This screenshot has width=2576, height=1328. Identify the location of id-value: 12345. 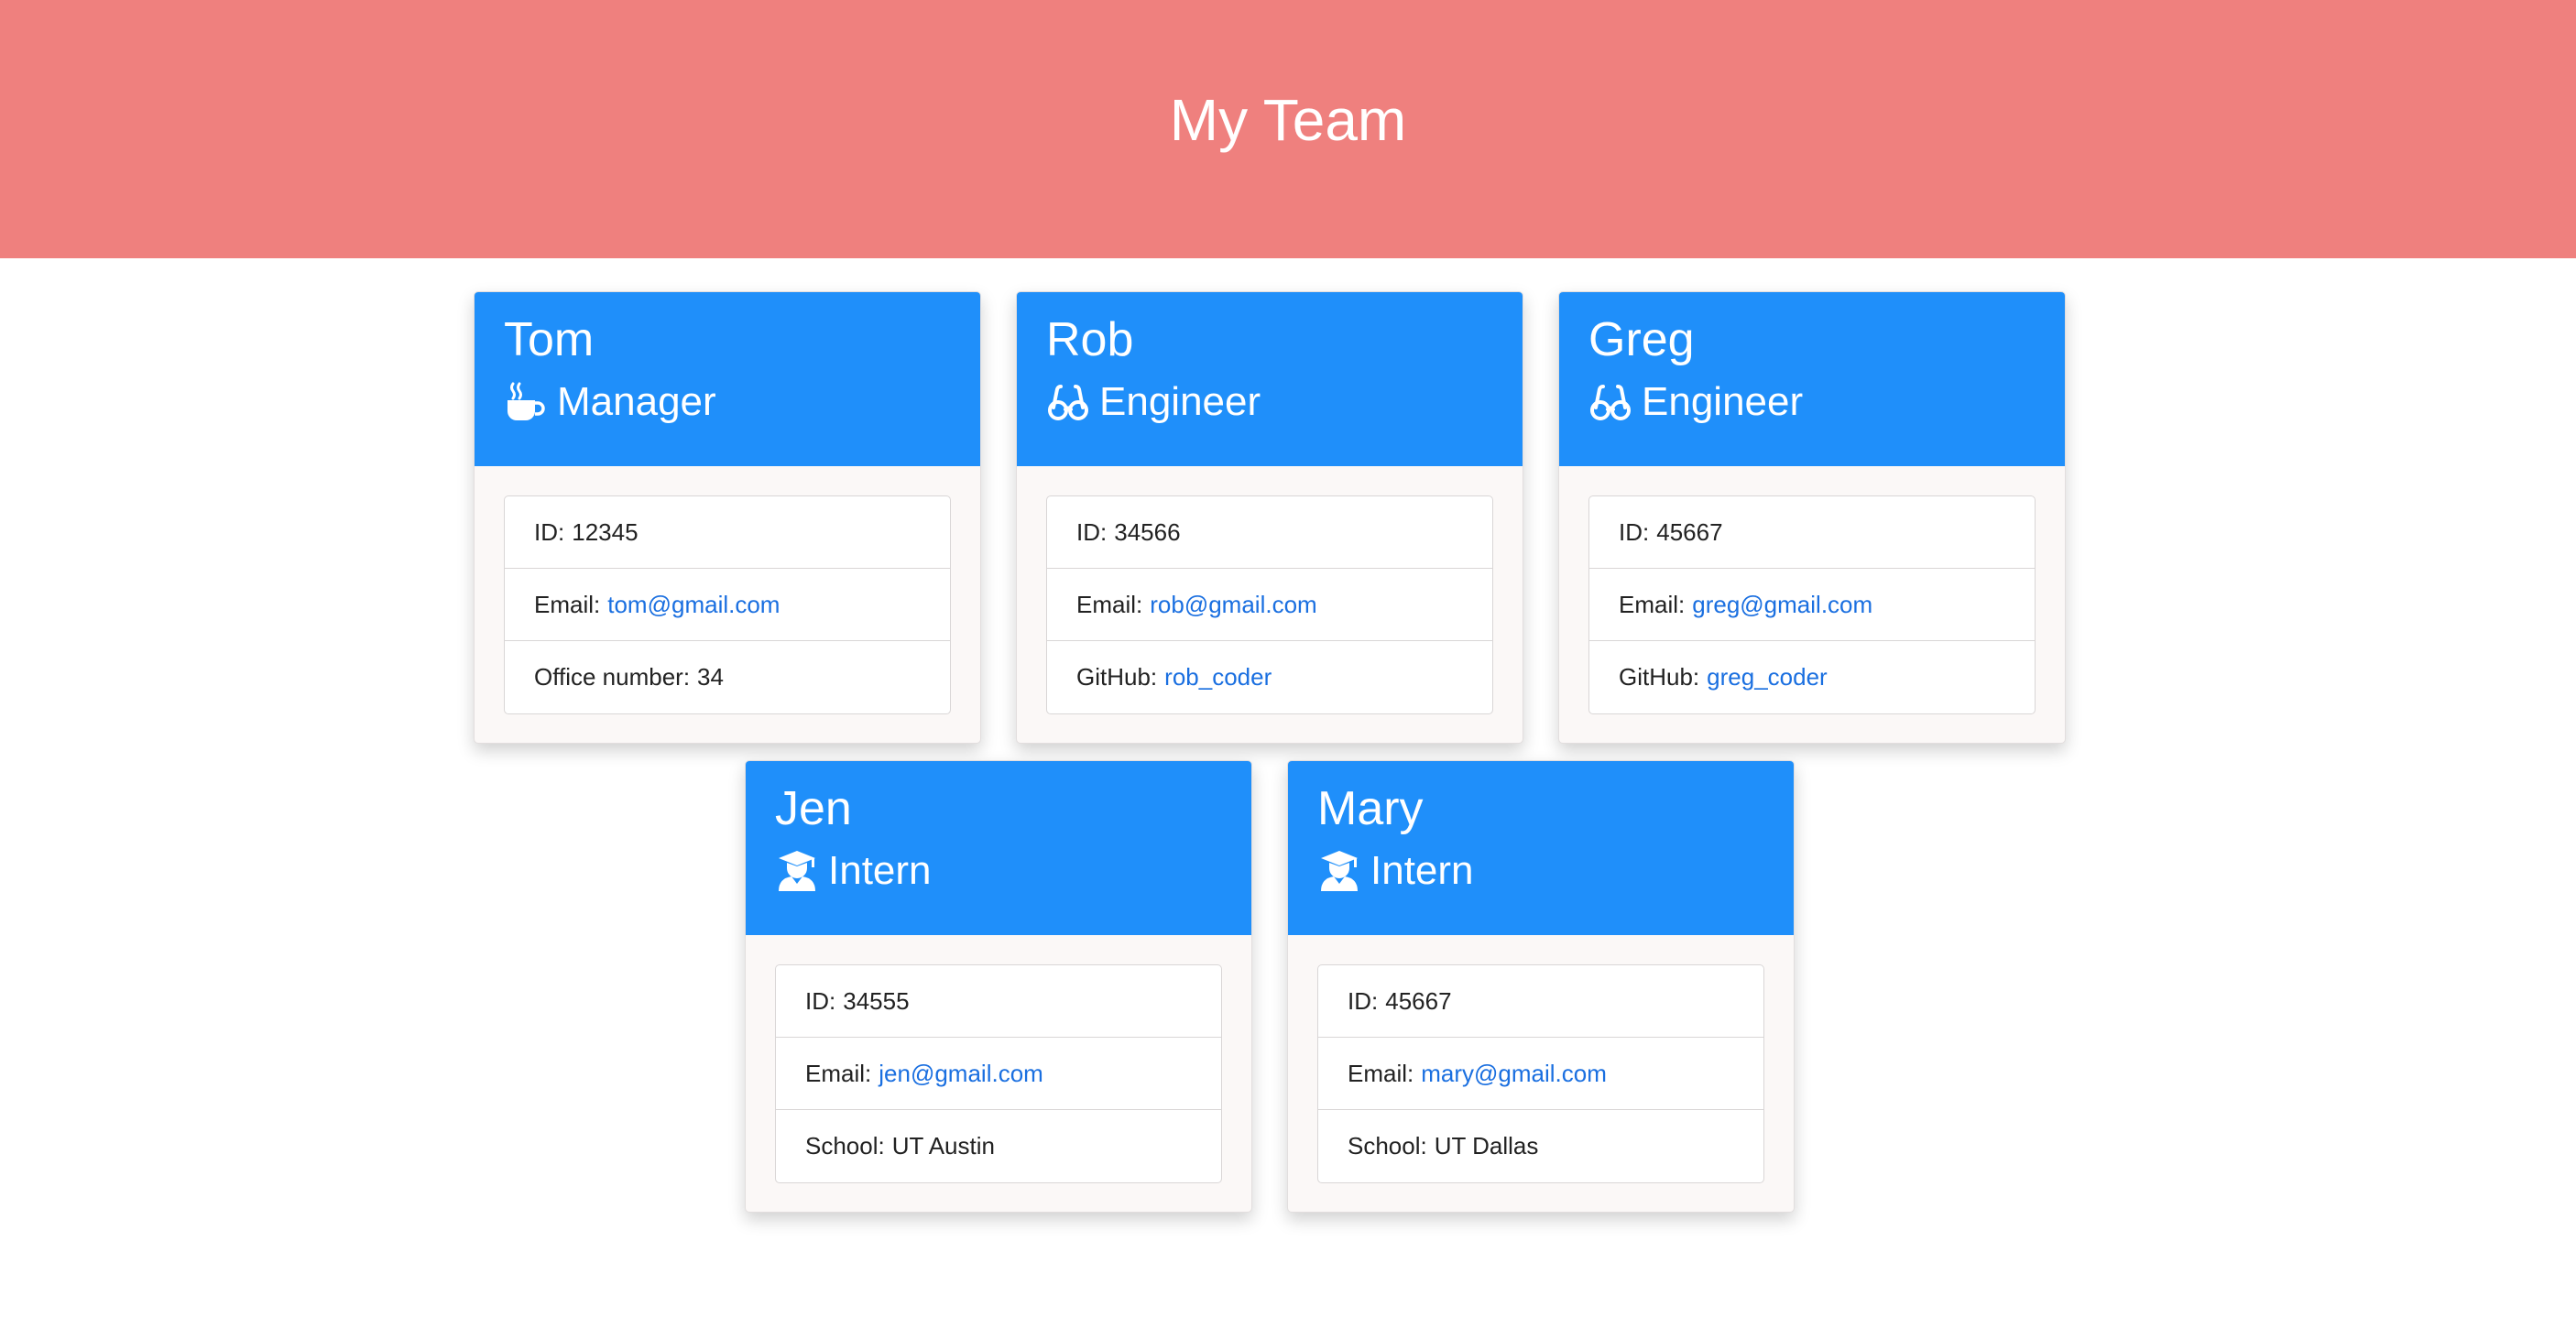
(606, 531).